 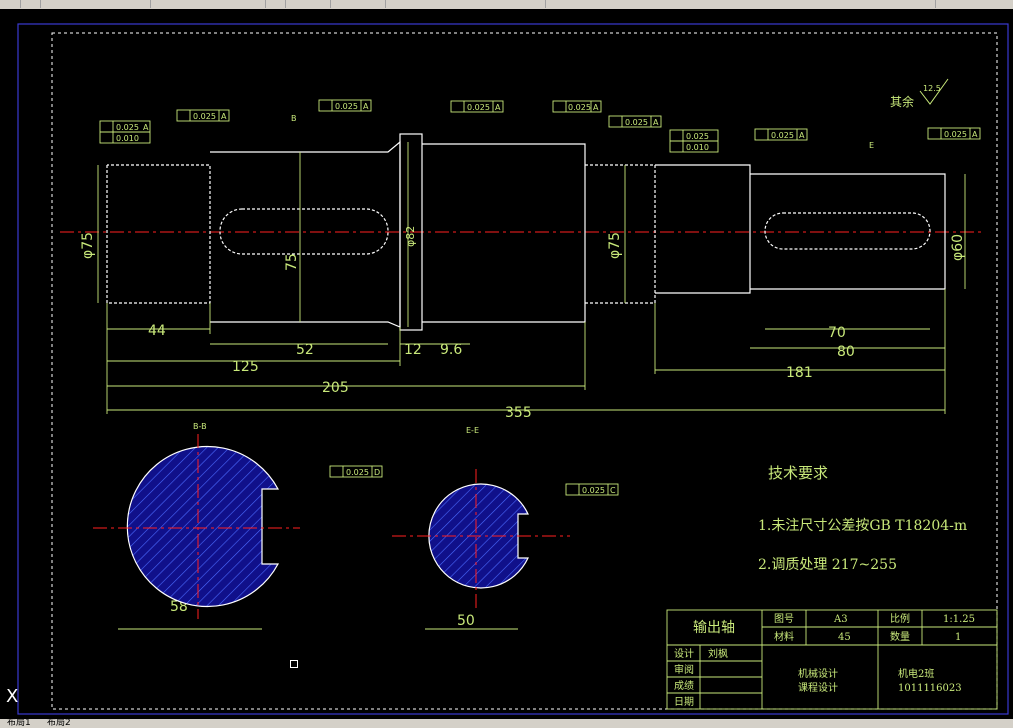 What do you see at coordinates (377, 472) in the screenshot?
I see `datum-d: D` at bounding box center [377, 472].